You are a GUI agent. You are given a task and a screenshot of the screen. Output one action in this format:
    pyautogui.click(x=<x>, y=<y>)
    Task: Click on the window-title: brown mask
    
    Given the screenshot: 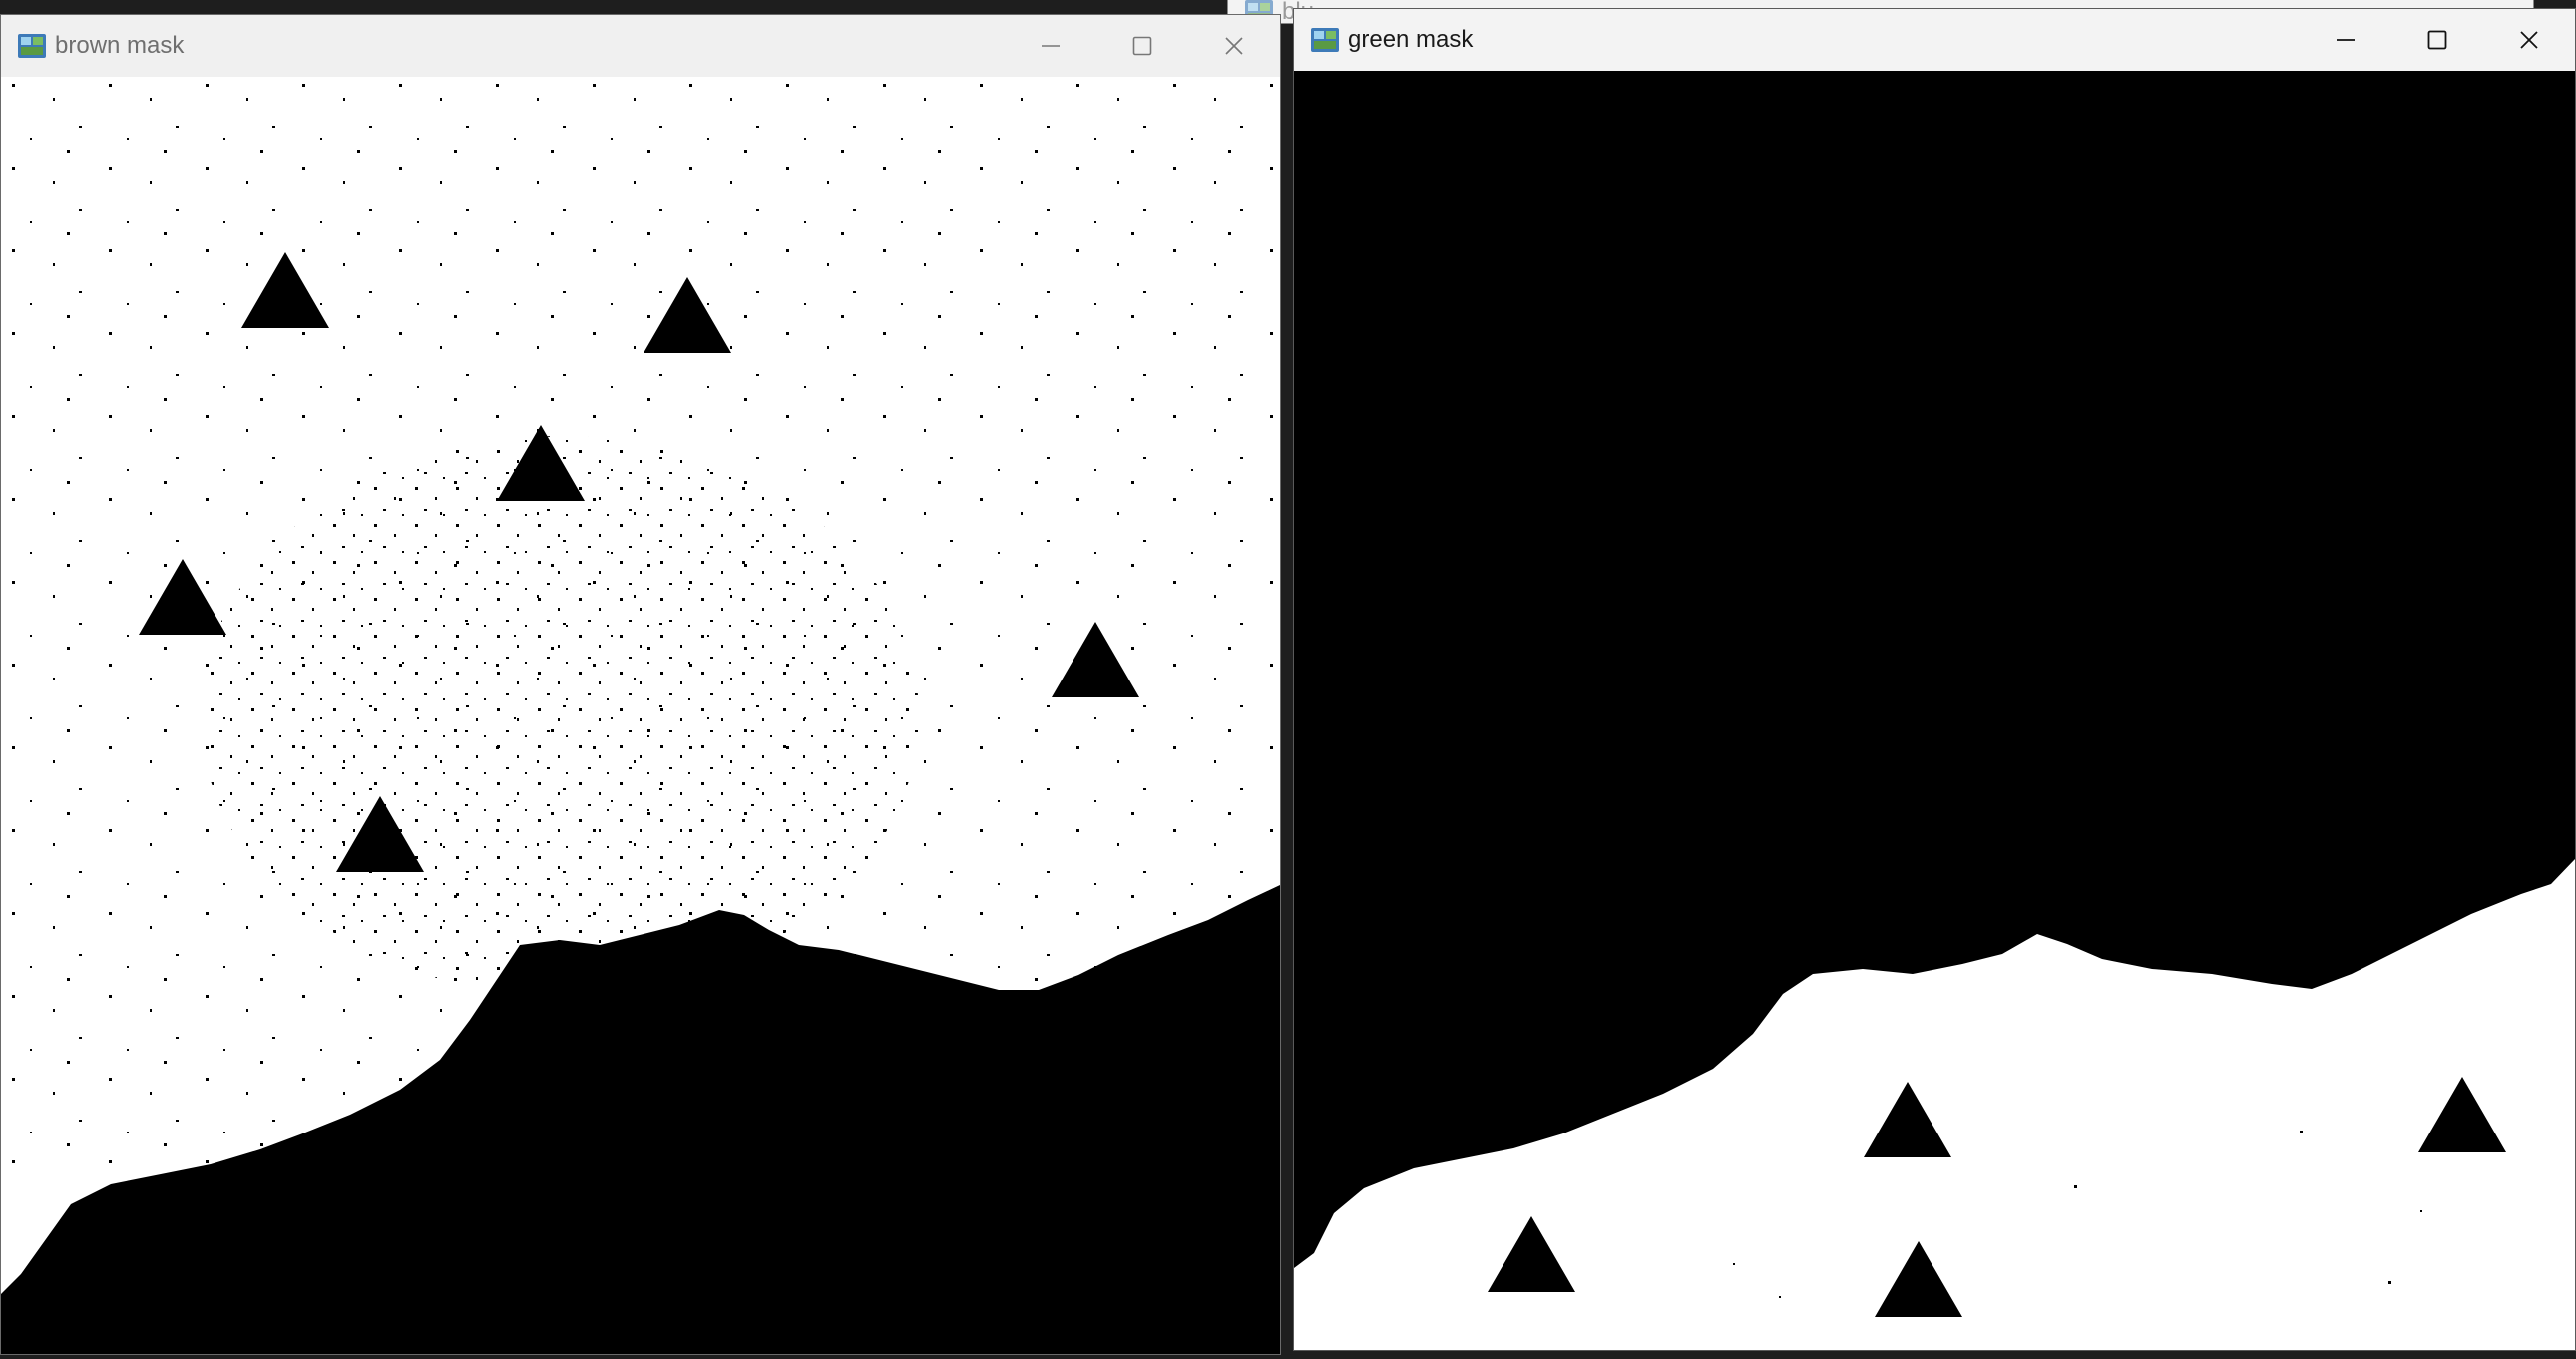 What is the action you would take?
    pyautogui.click(x=120, y=45)
    